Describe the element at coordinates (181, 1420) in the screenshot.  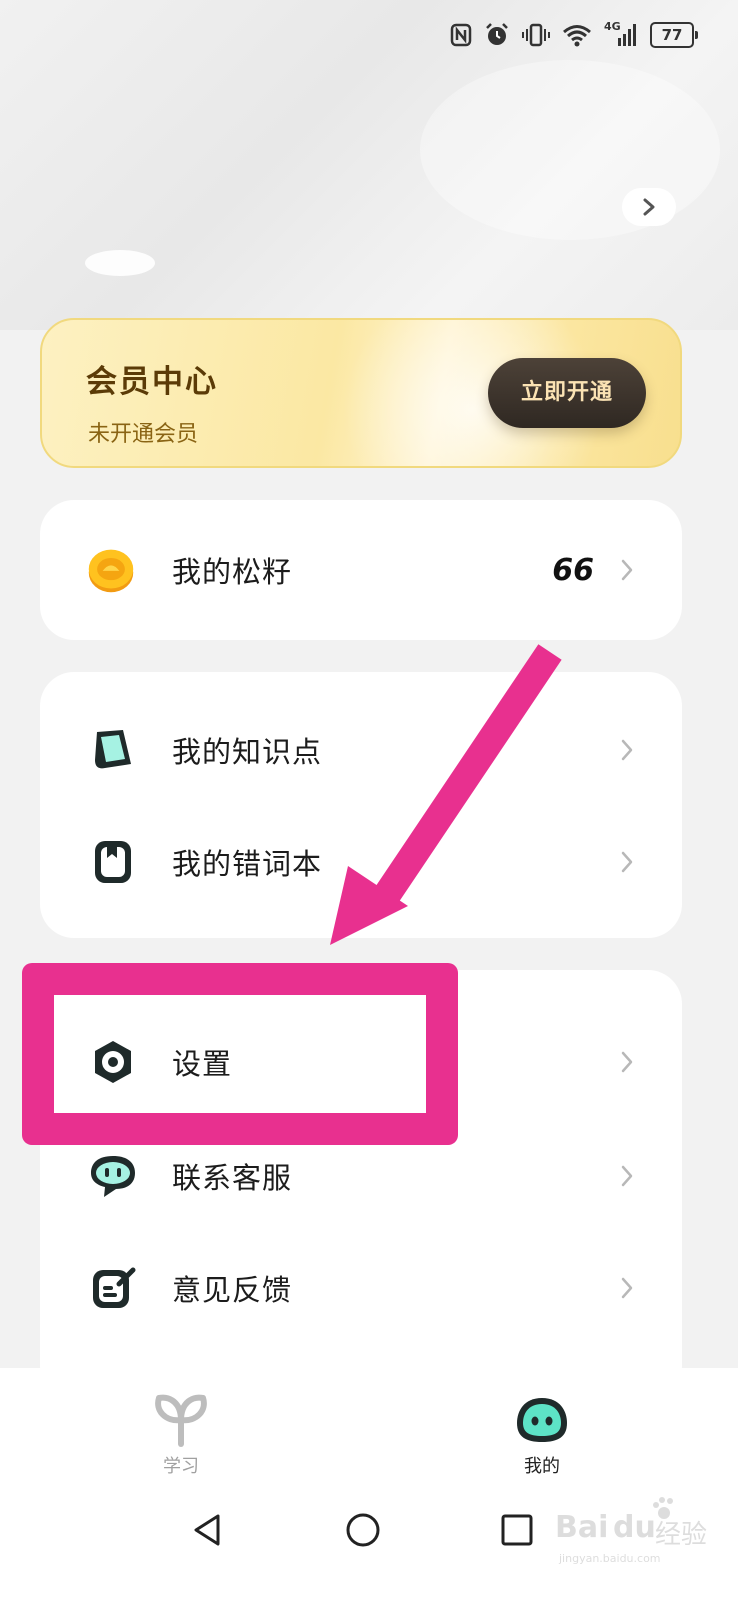
I see `sprout-icon` at that location.